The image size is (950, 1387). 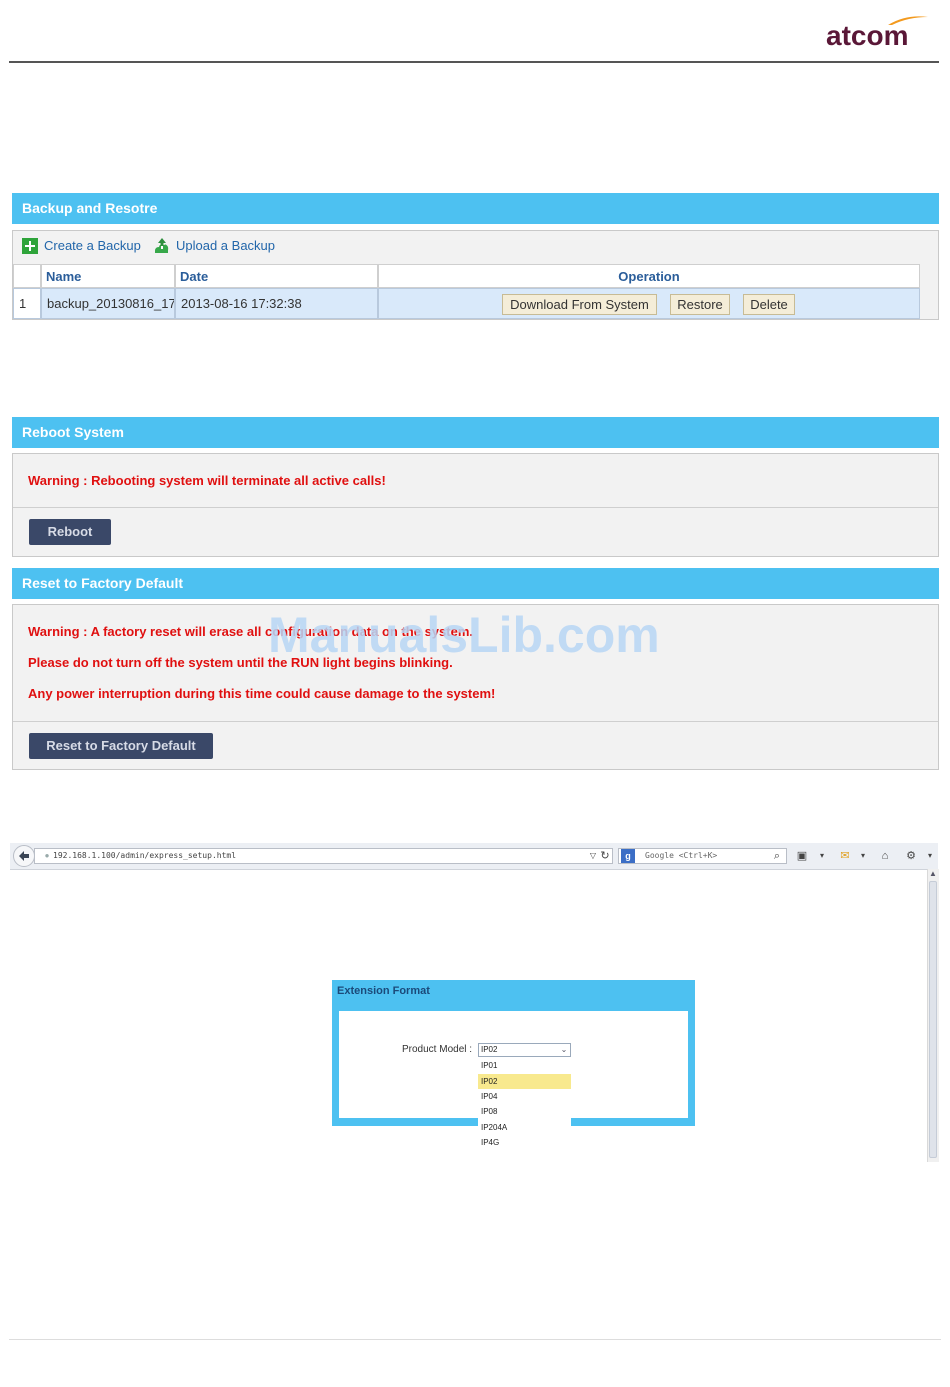 I want to click on search-field: Google <Ctrl+K>, so click(x=702, y=856).